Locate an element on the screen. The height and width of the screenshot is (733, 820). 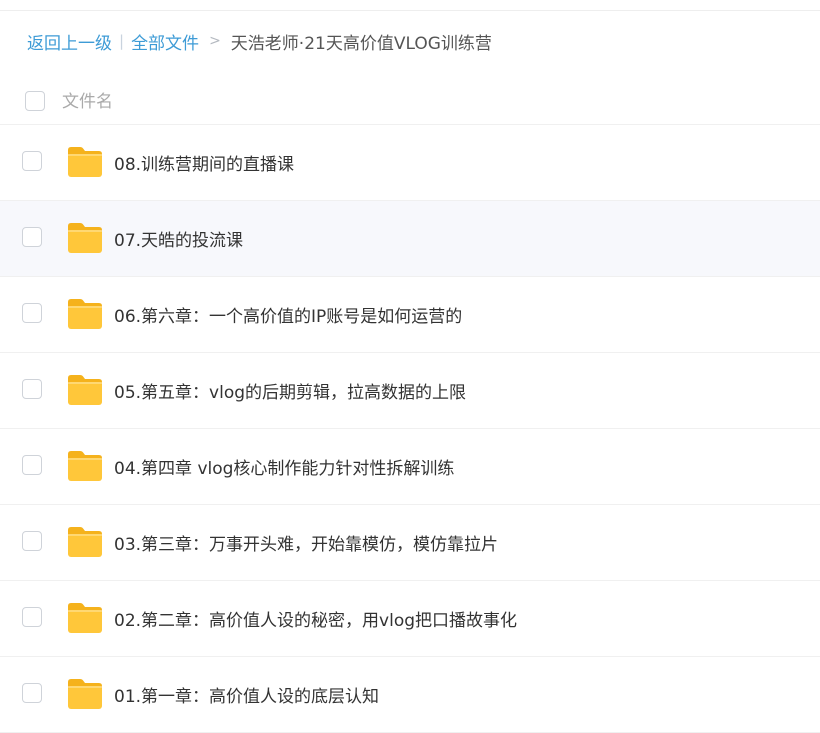
file-name: 06.第六章：一个高价值的IP账号是如何运营的 is located at coordinates (288, 314).